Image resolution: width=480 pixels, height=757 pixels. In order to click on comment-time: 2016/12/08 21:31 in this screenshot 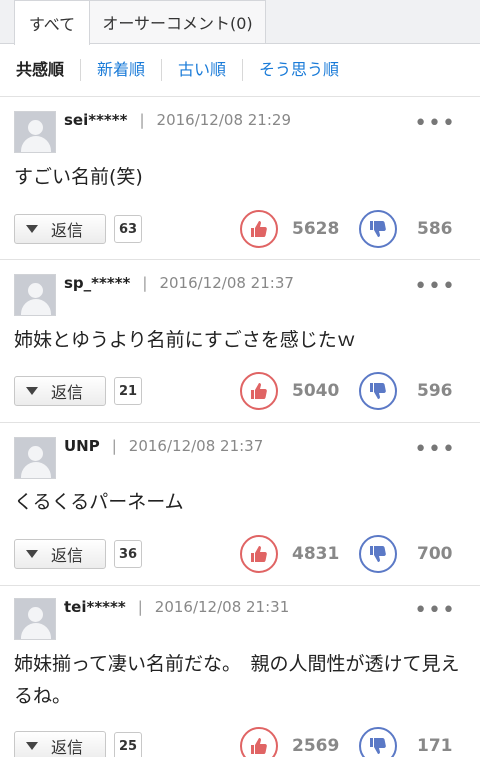, I will do `click(222, 607)`.